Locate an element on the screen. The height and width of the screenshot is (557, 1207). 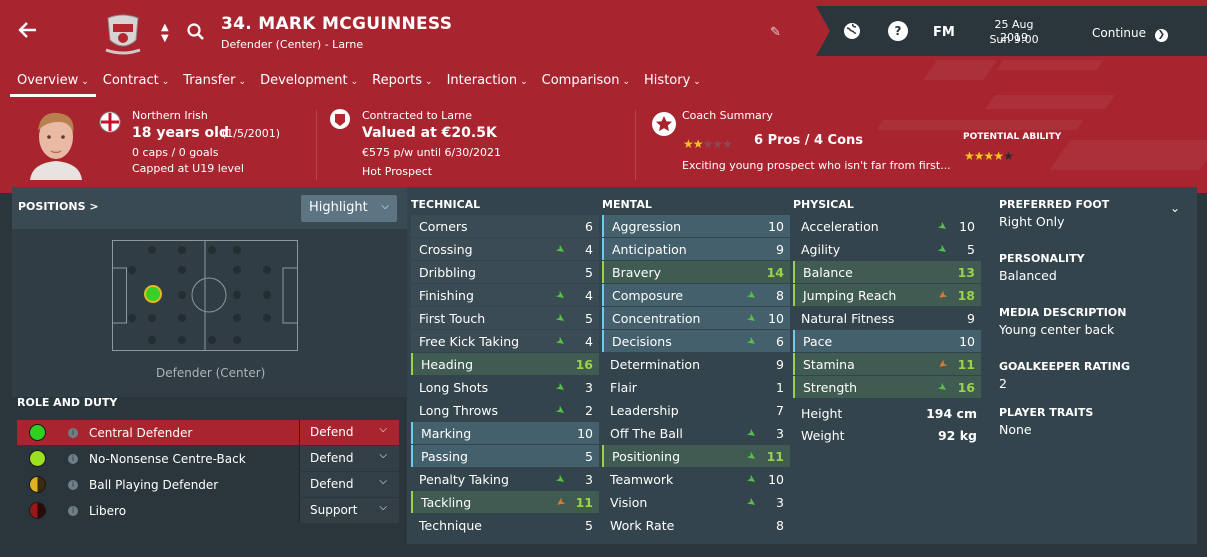
attribute-name: Work Rate is located at coordinates (642, 525).